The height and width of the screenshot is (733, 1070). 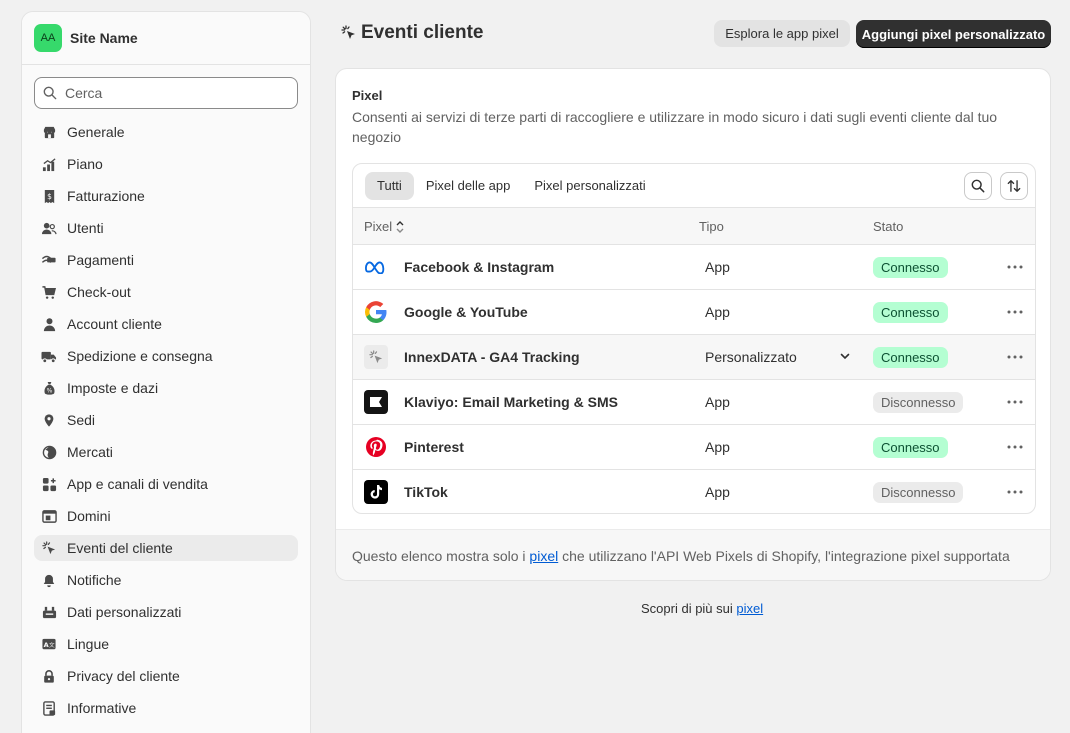 I want to click on sidebar-item-dati-personalizzati: Dati personalizzati, so click(x=166, y=612).